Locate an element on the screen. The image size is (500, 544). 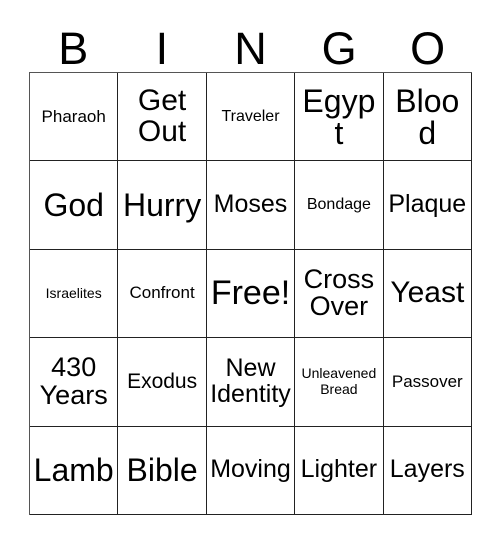
bingo-cell-label: 430 Years is located at coordinates (73, 381).